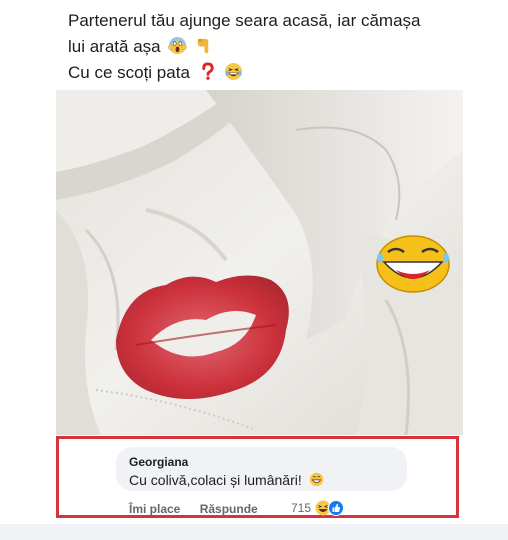 This screenshot has width=508, height=540. Describe the element at coordinates (316, 479) in the screenshot. I see `grinning-emoji-icon` at that location.